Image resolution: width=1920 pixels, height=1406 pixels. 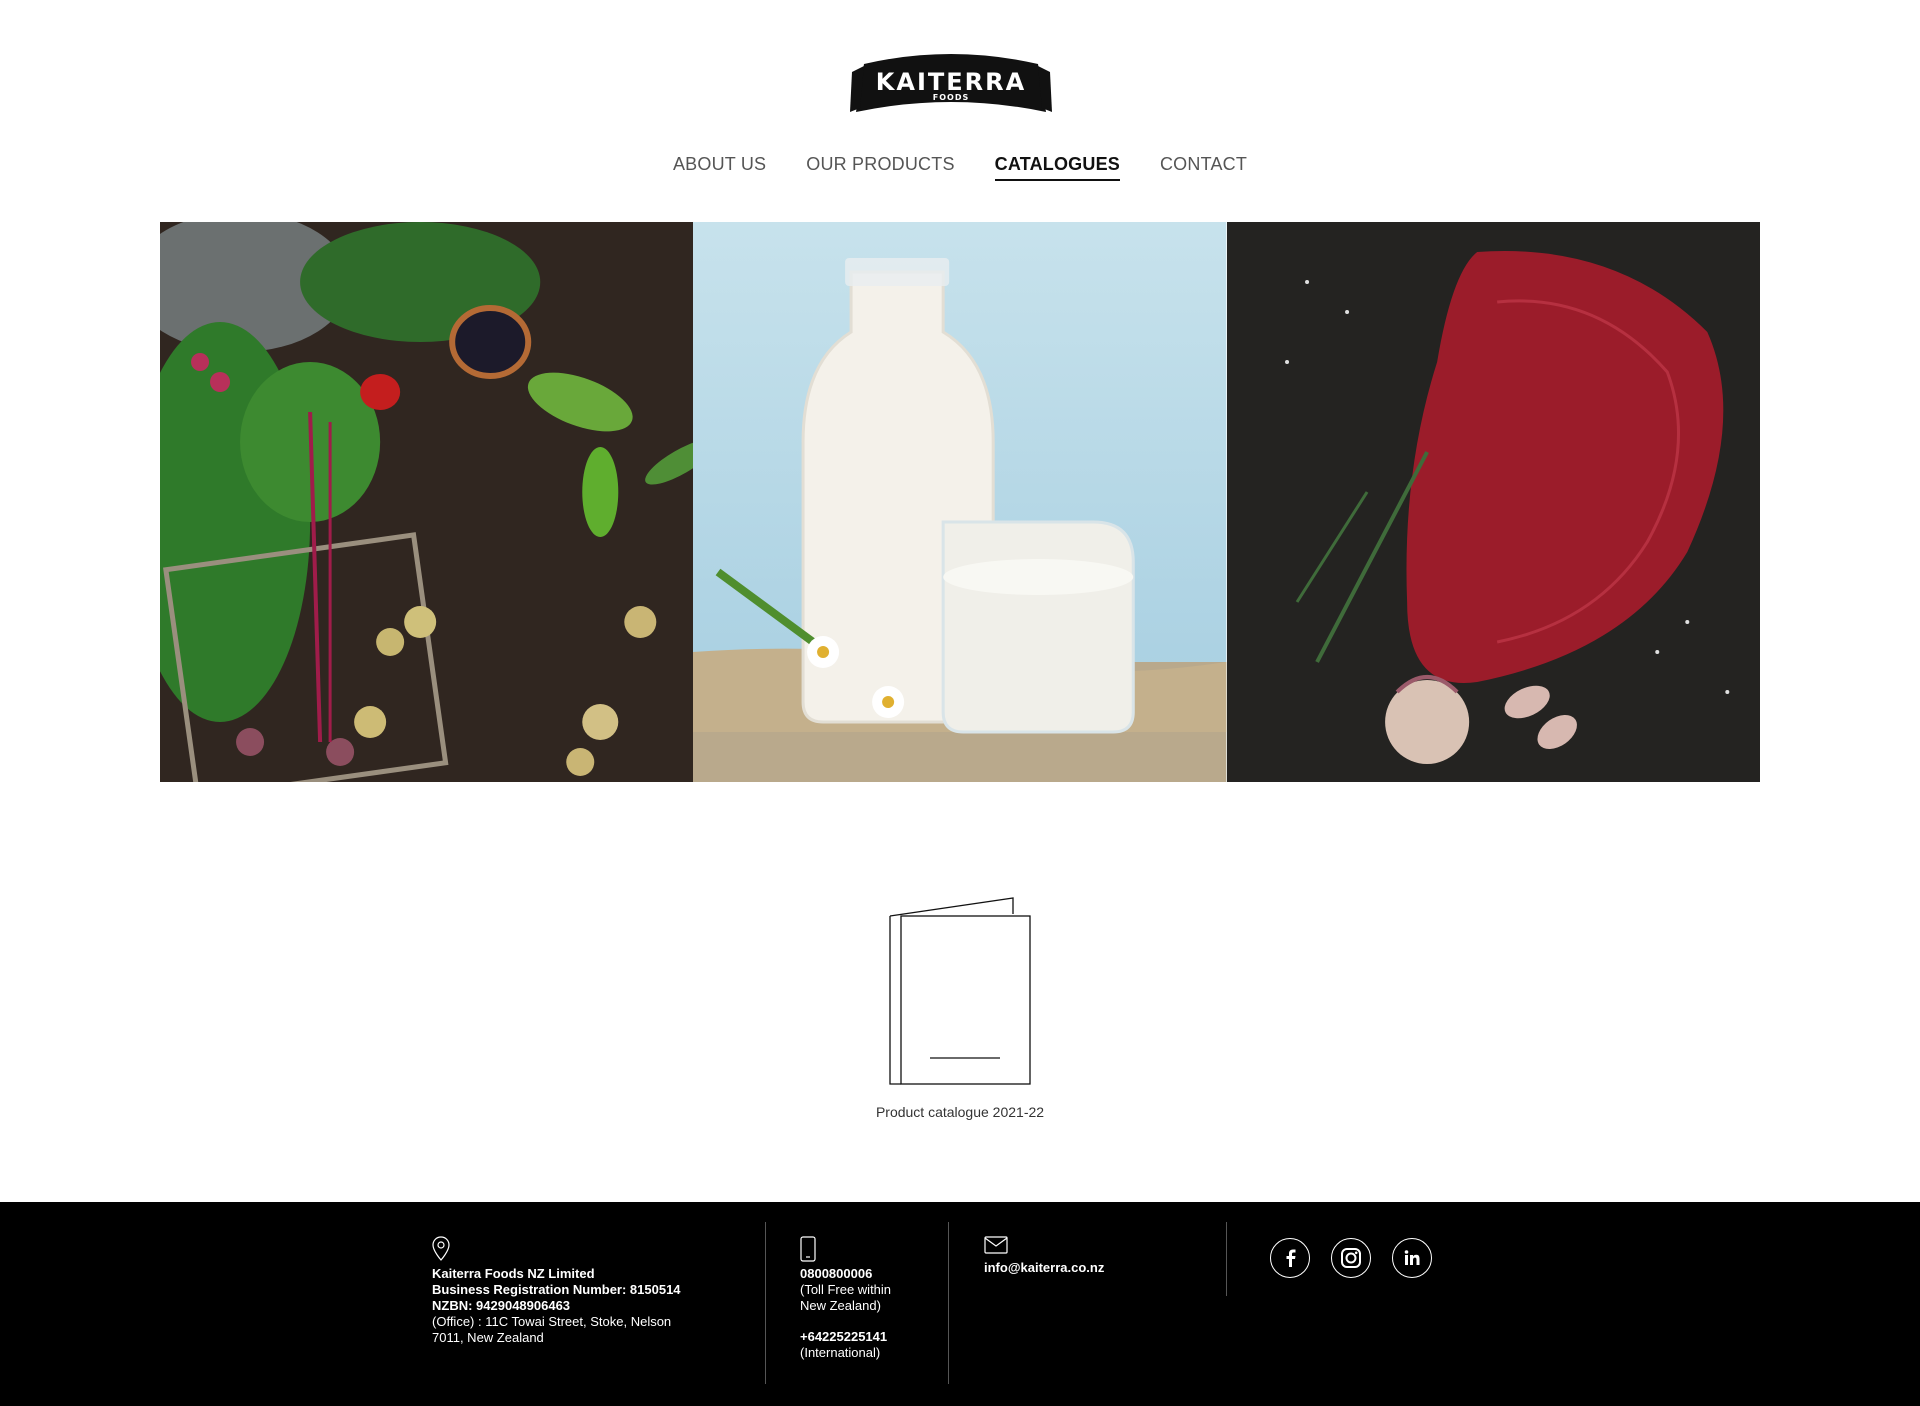 What do you see at coordinates (427, 502) in the screenshot?
I see `vegetables-image` at bounding box center [427, 502].